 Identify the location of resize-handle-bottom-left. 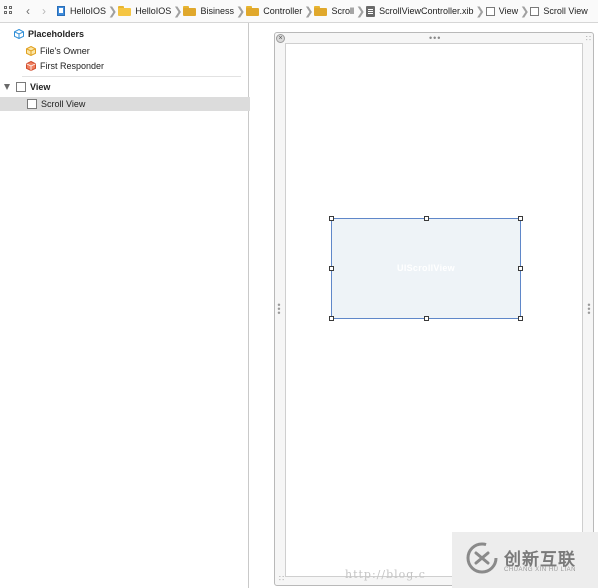
(331, 318).